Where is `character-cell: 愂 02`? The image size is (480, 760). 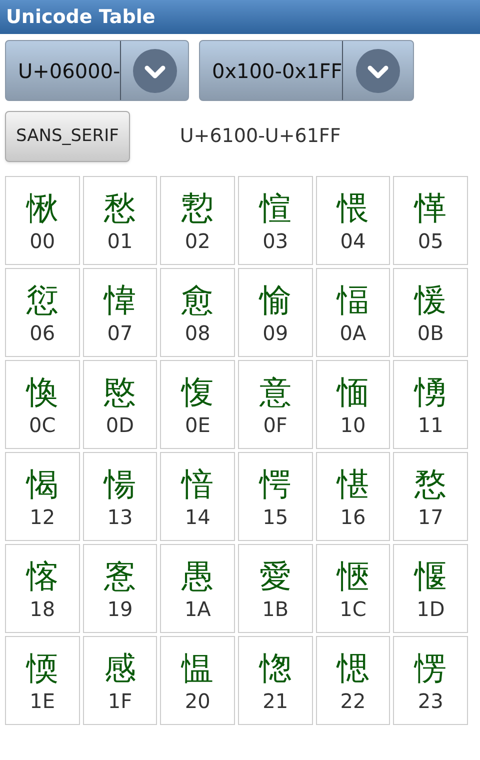 character-cell: 愂 02 is located at coordinates (197, 220).